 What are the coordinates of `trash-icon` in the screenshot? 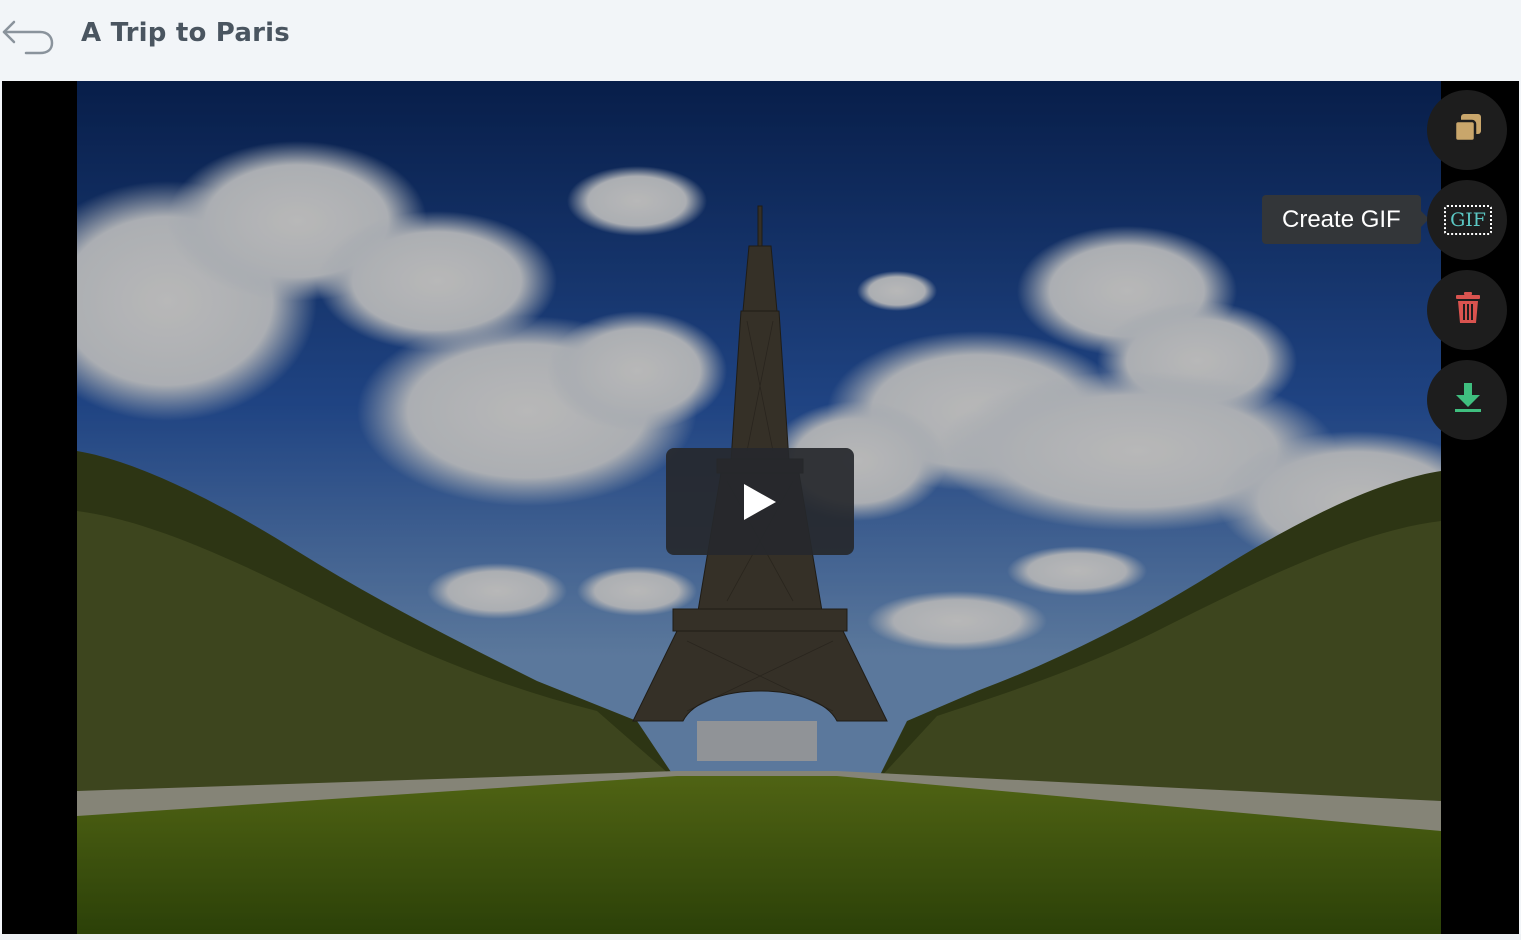 It's located at (1468, 307).